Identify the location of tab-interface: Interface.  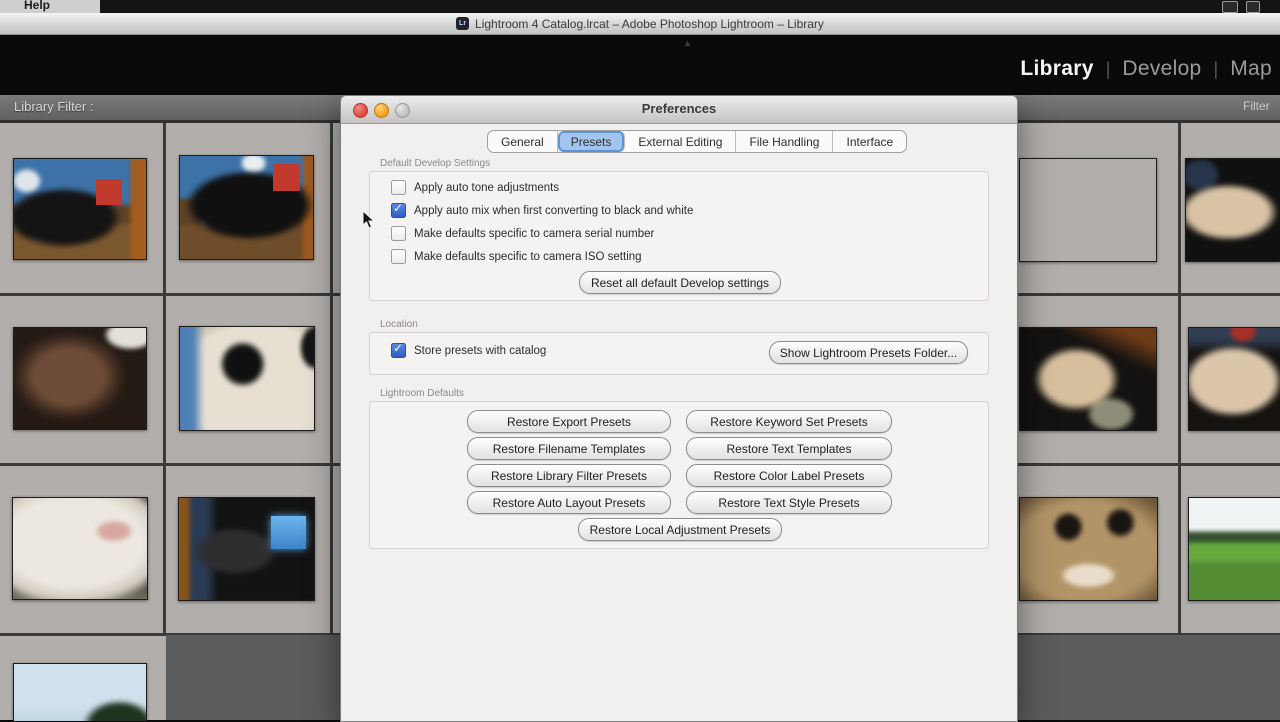
(869, 141).